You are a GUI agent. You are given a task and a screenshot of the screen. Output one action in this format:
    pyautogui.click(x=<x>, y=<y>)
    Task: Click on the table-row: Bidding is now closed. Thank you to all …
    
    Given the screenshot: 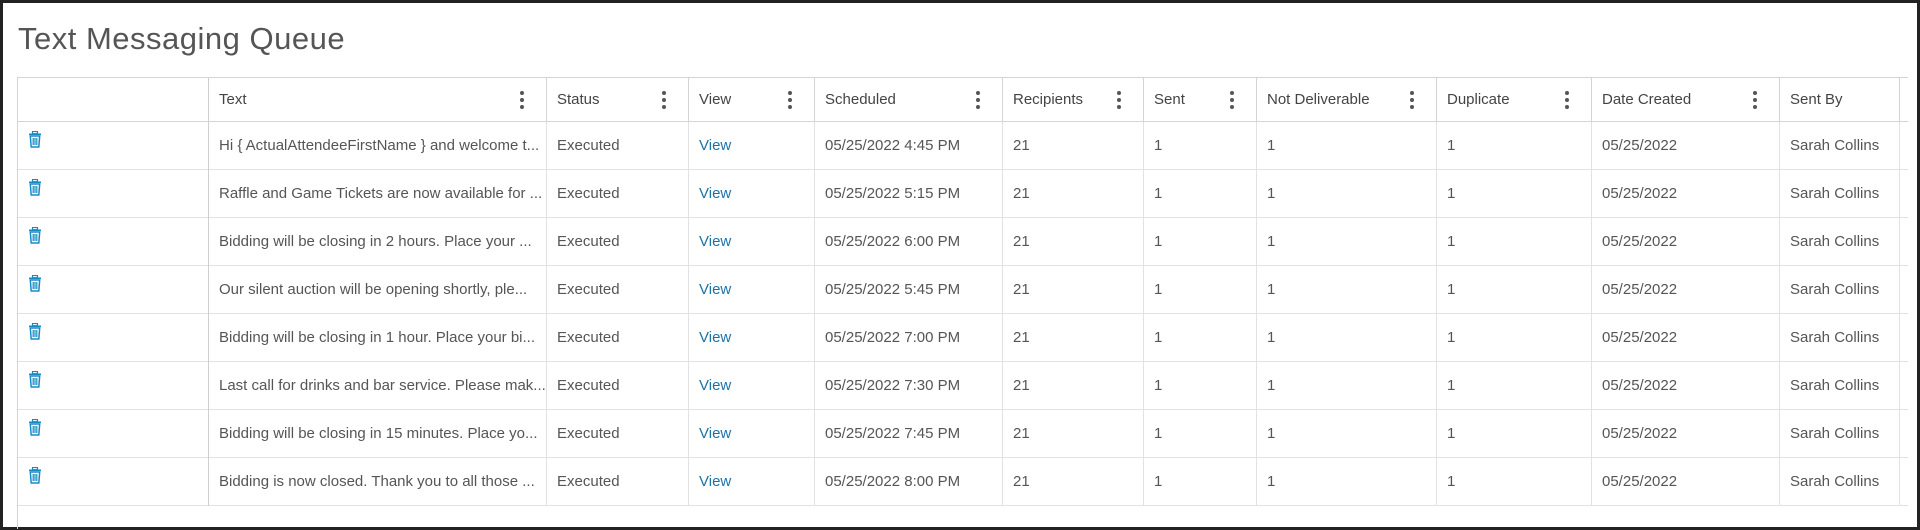 What is the action you would take?
    pyautogui.click(x=963, y=482)
    